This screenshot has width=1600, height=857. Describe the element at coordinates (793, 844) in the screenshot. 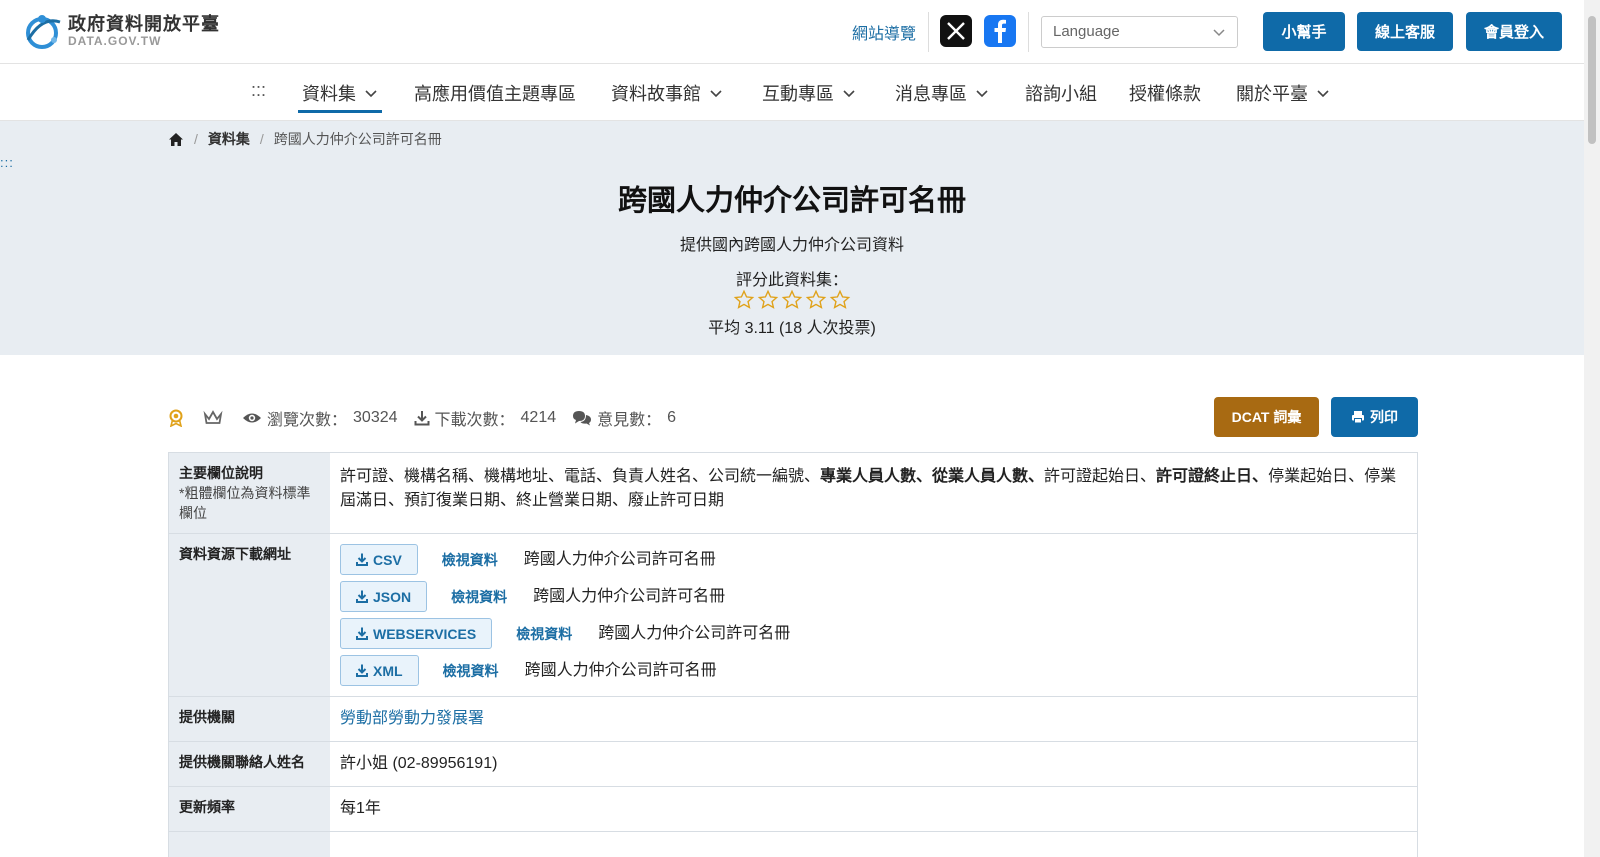

I see `table-row` at that location.